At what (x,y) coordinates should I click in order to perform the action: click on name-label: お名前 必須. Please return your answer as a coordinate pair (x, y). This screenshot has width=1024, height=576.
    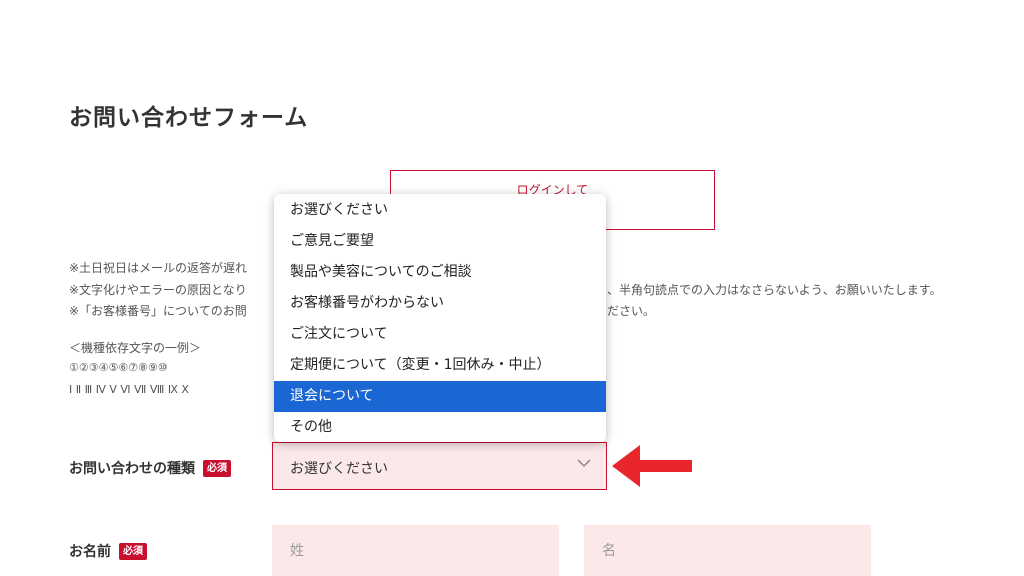
    Looking at the image, I should click on (108, 551).